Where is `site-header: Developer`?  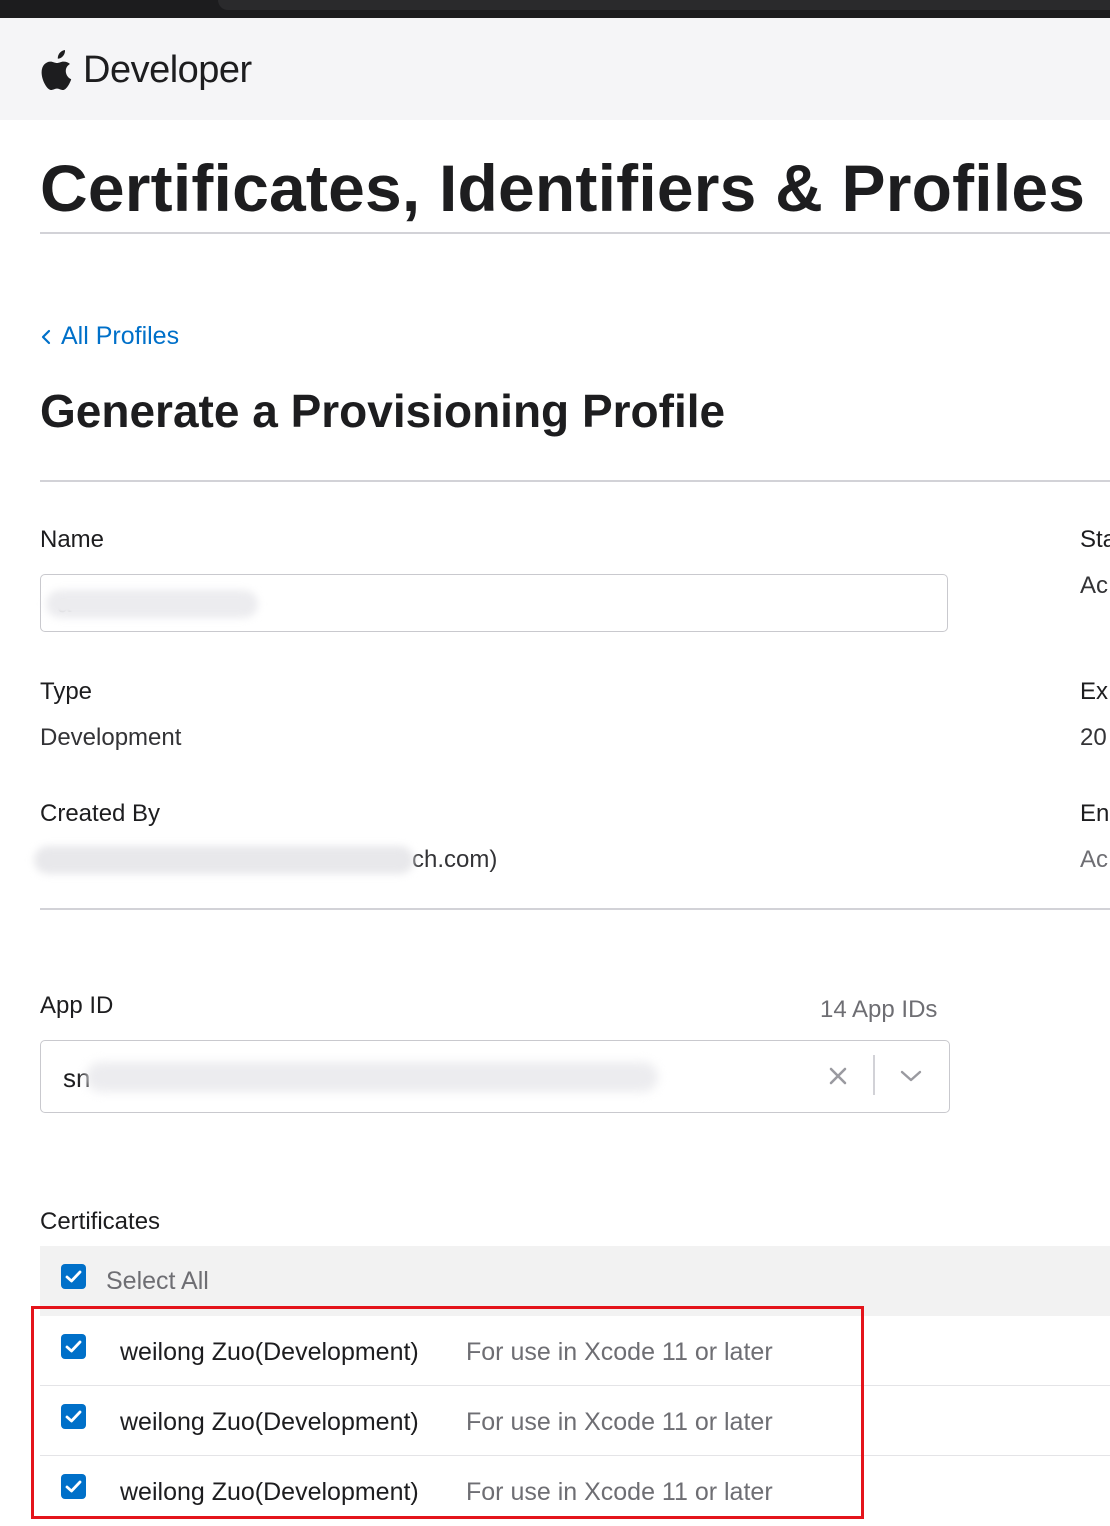
site-header: Developer is located at coordinates (555, 70).